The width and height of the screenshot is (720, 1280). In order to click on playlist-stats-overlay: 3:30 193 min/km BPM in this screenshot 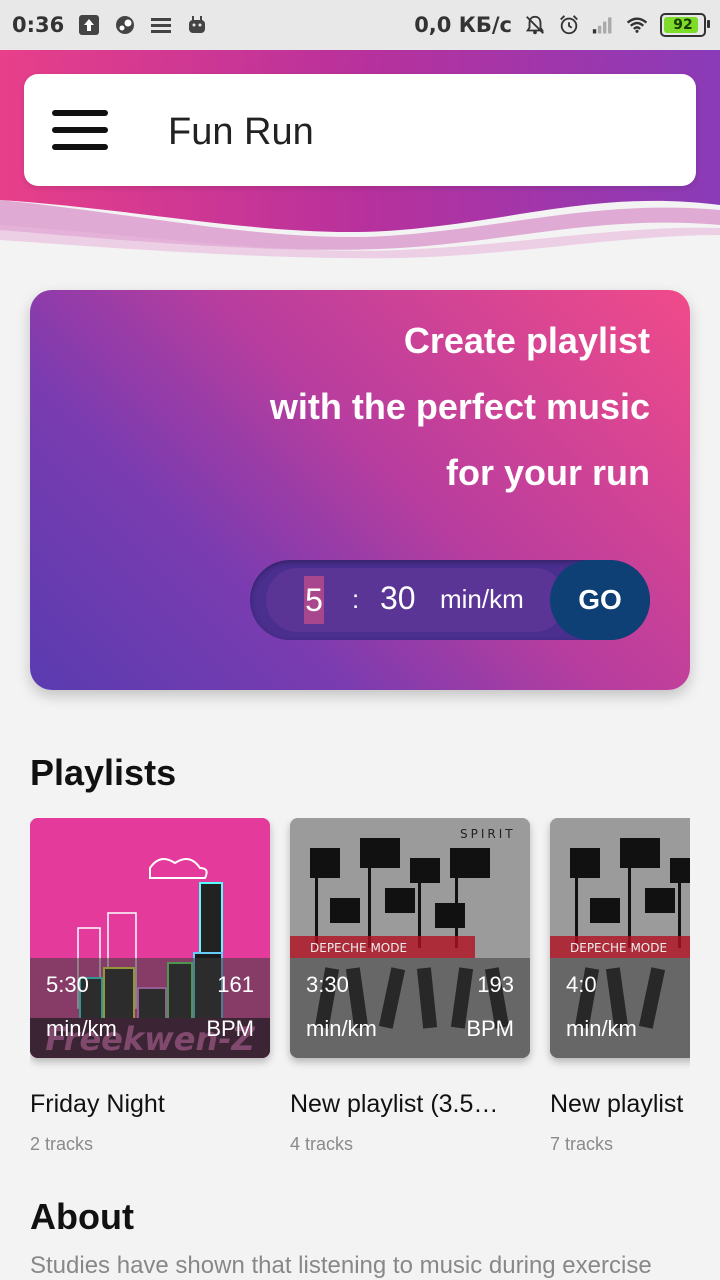, I will do `click(410, 1008)`.